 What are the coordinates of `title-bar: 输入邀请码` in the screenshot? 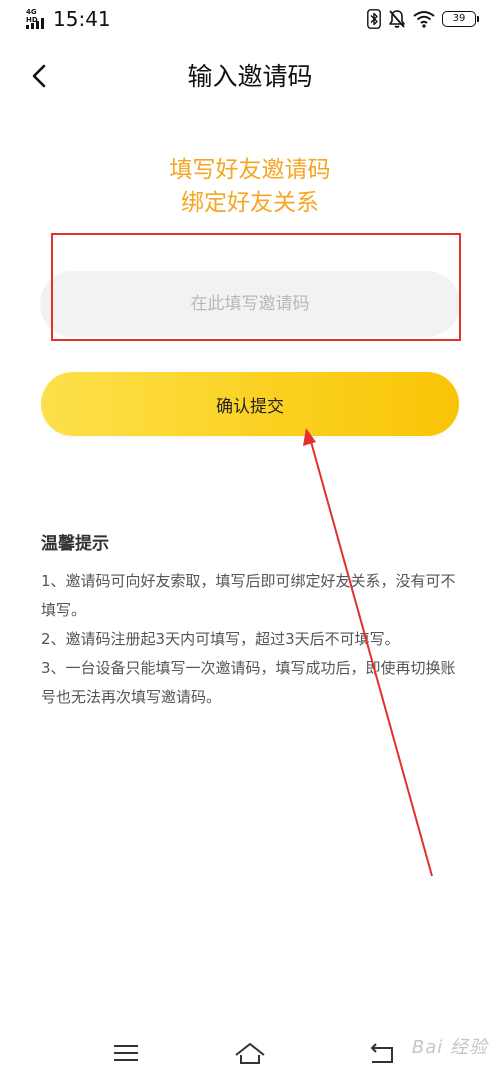 It's located at (250, 77).